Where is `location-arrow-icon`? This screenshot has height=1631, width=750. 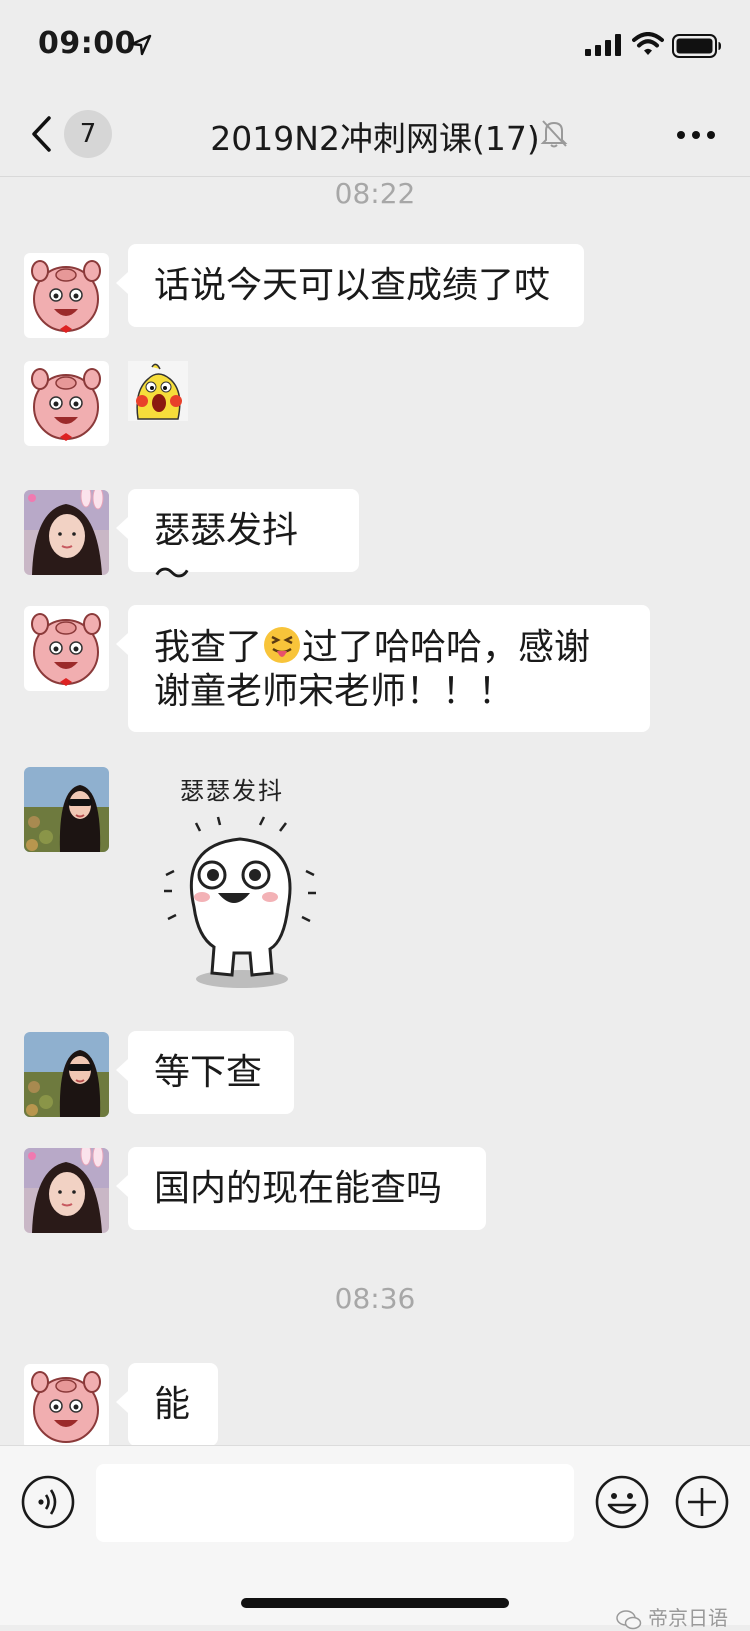
location-arrow-icon is located at coordinates (141, 45).